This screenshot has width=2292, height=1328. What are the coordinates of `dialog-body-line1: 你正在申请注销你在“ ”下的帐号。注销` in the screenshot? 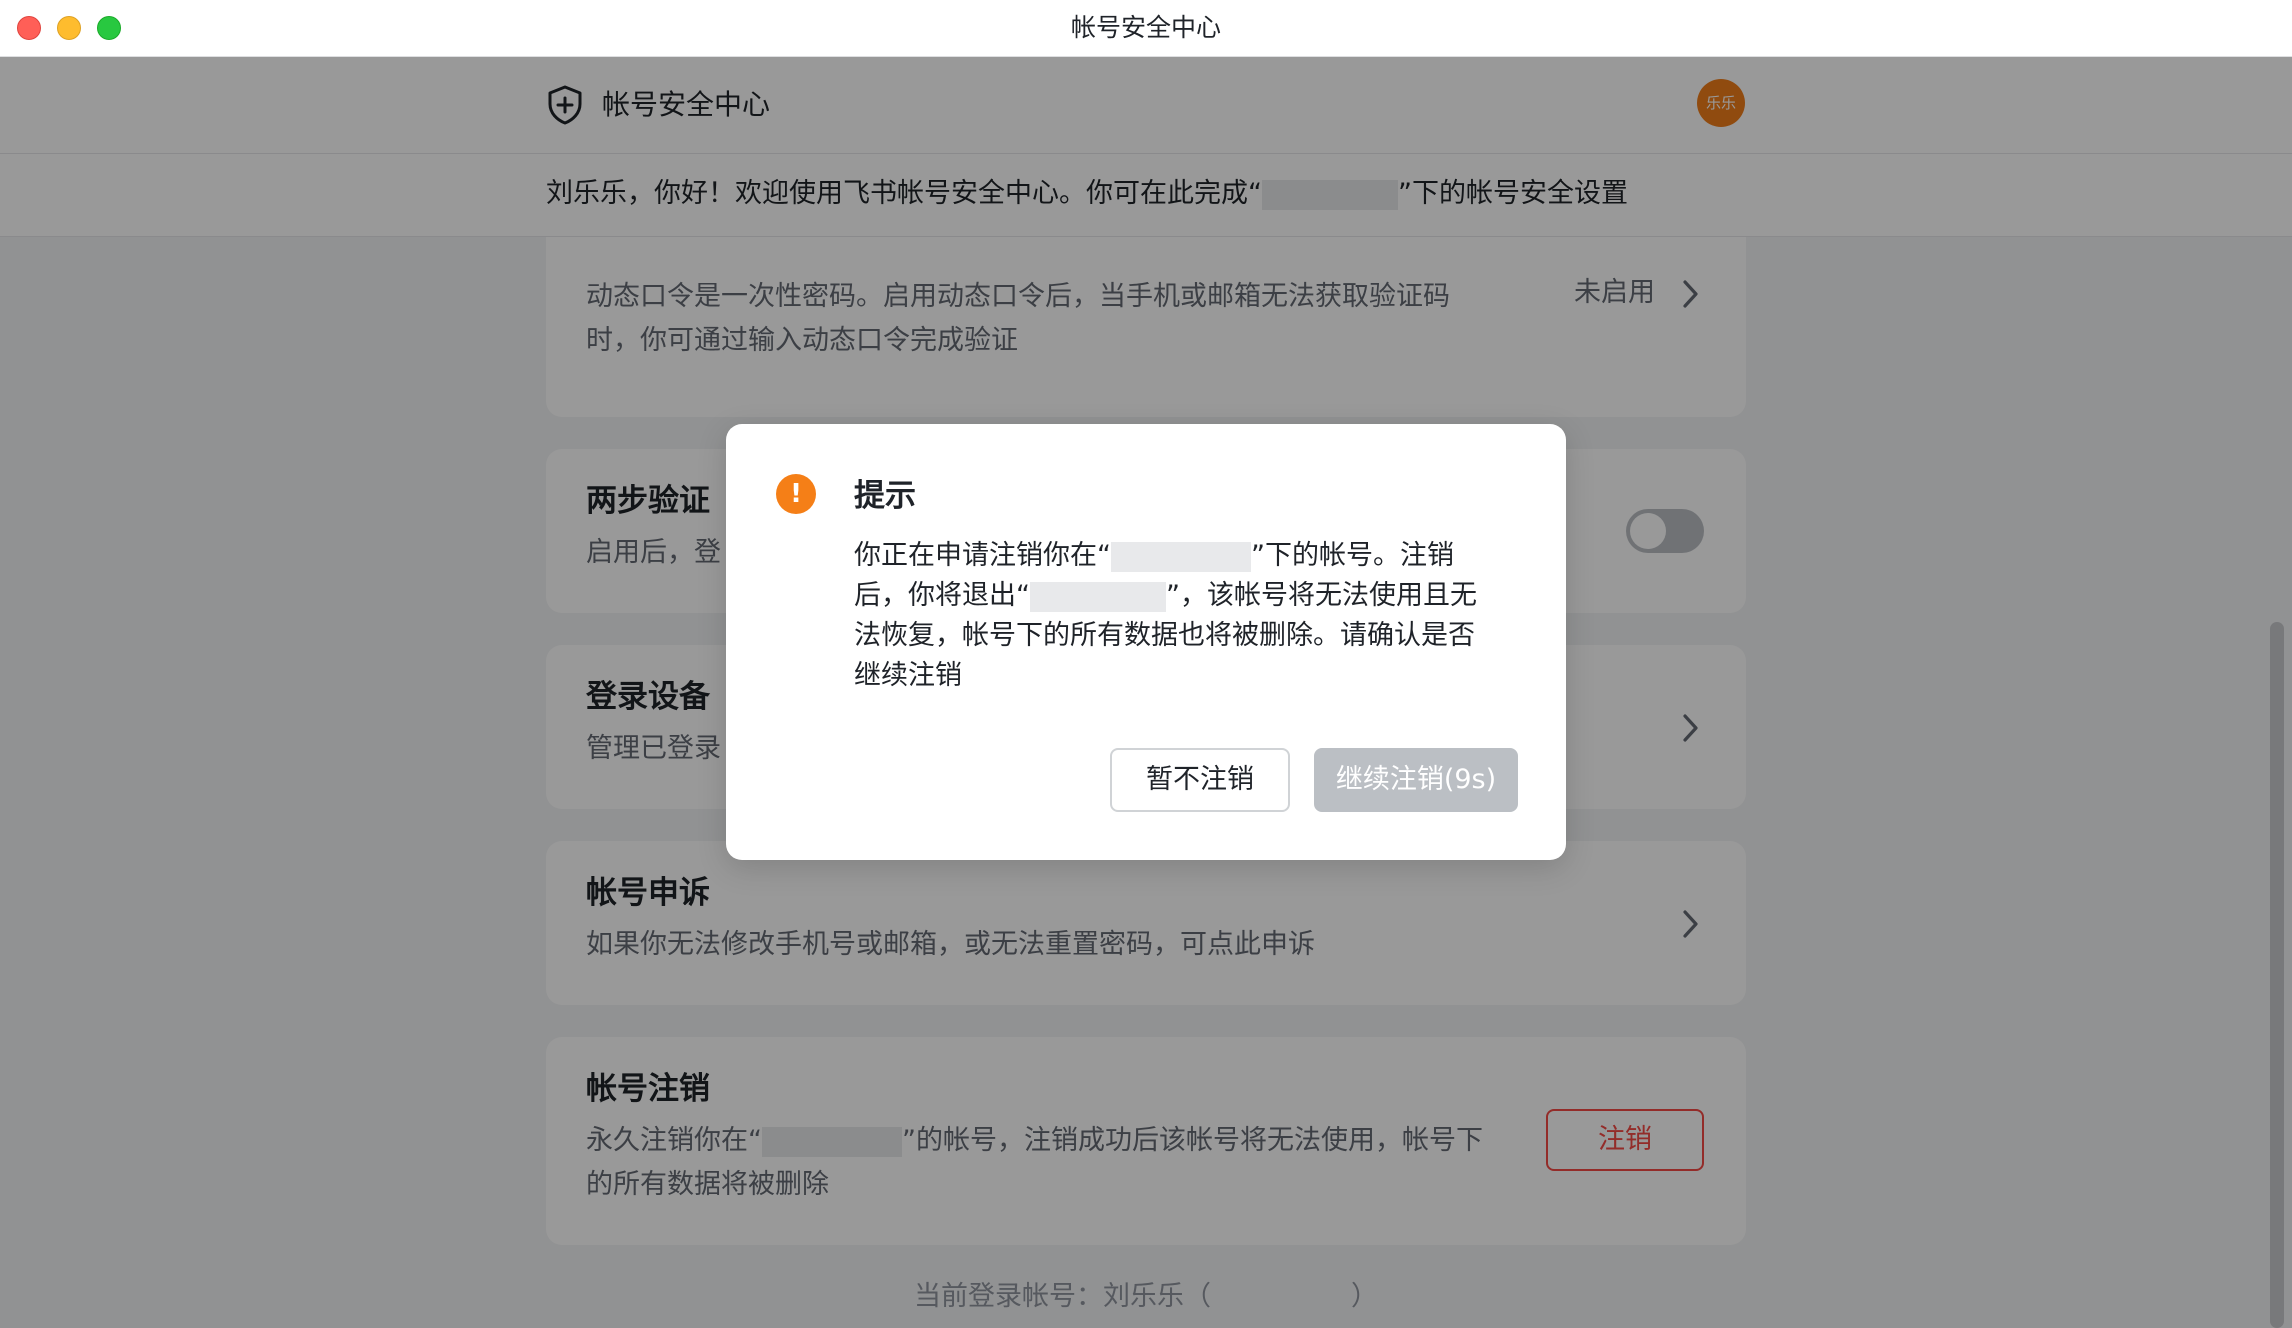 It's located at (1174, 556).